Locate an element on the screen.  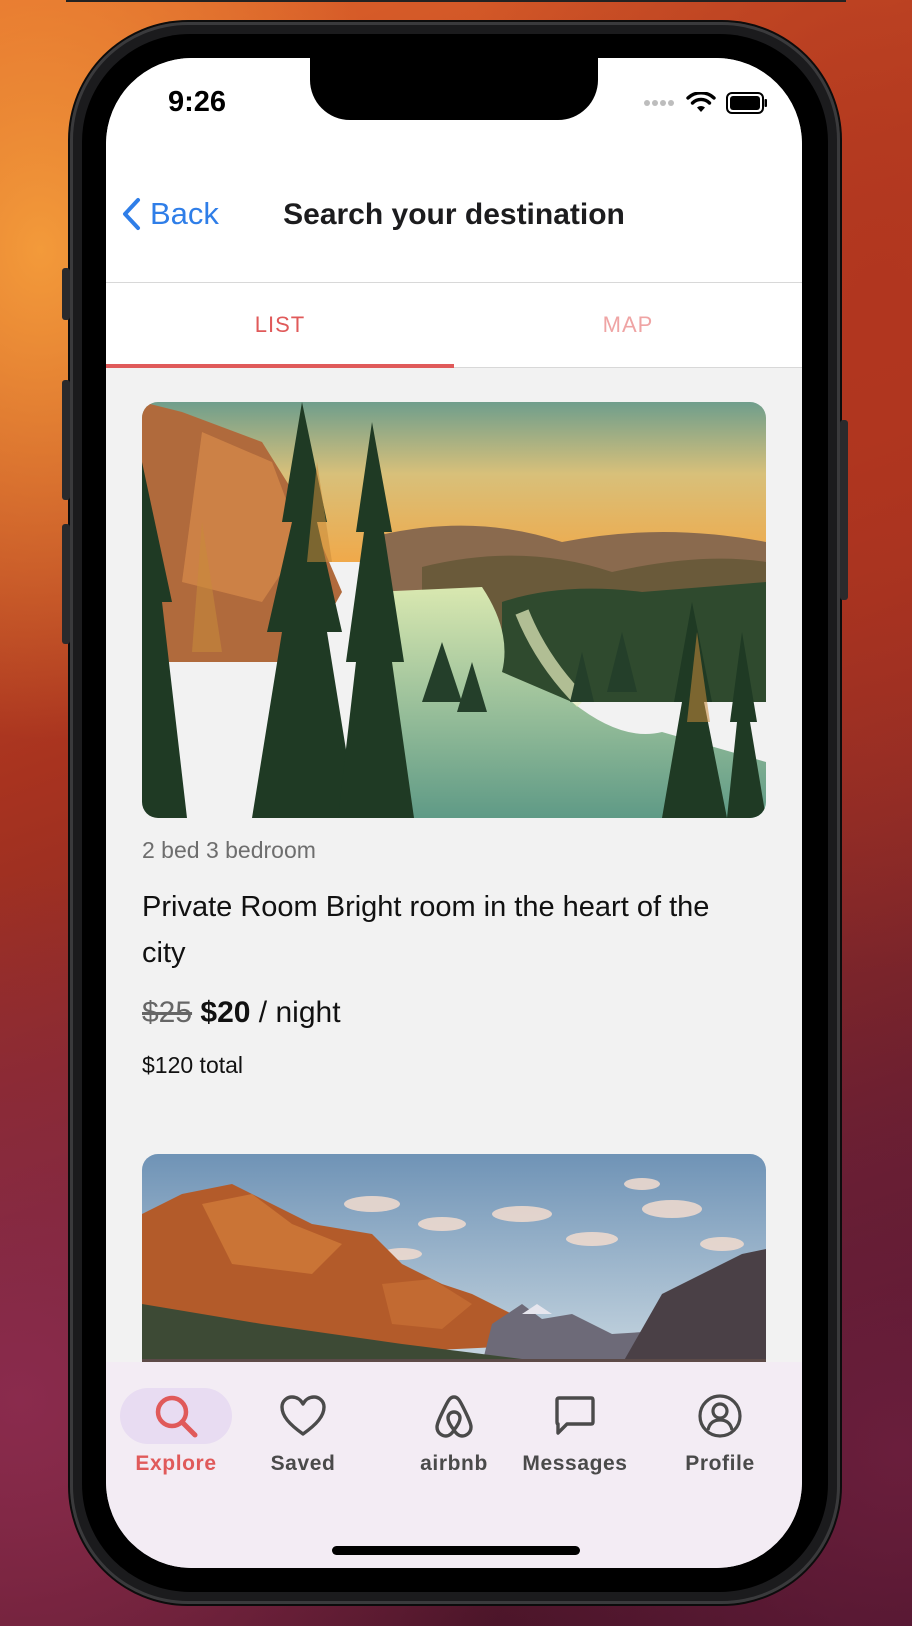
tab-messages-label: Messages is located at coordinates (575, 1463).